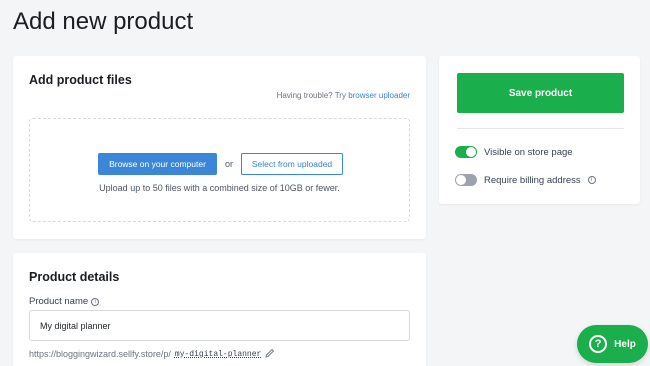  I want to click on billing-toggle-row: Require billing address i, so click(525, 180).